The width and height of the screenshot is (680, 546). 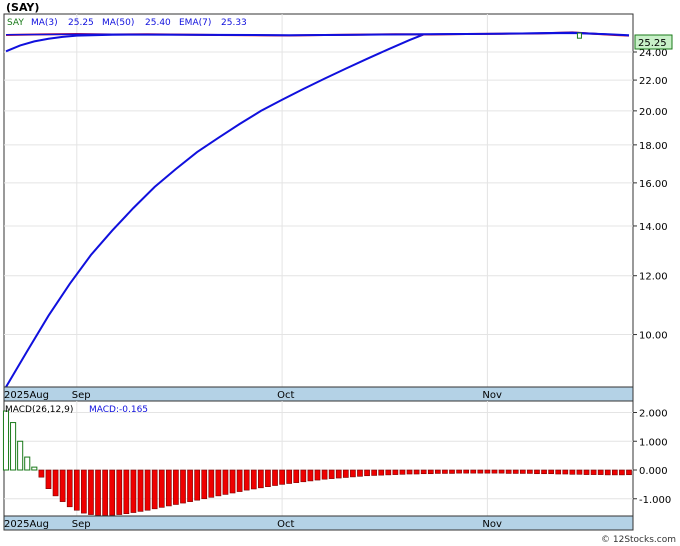 What do you see at coordinates (653, 112) in the screenshot?
I see `price-y-tick-label: 20.00` at bounding box center [653, 112].